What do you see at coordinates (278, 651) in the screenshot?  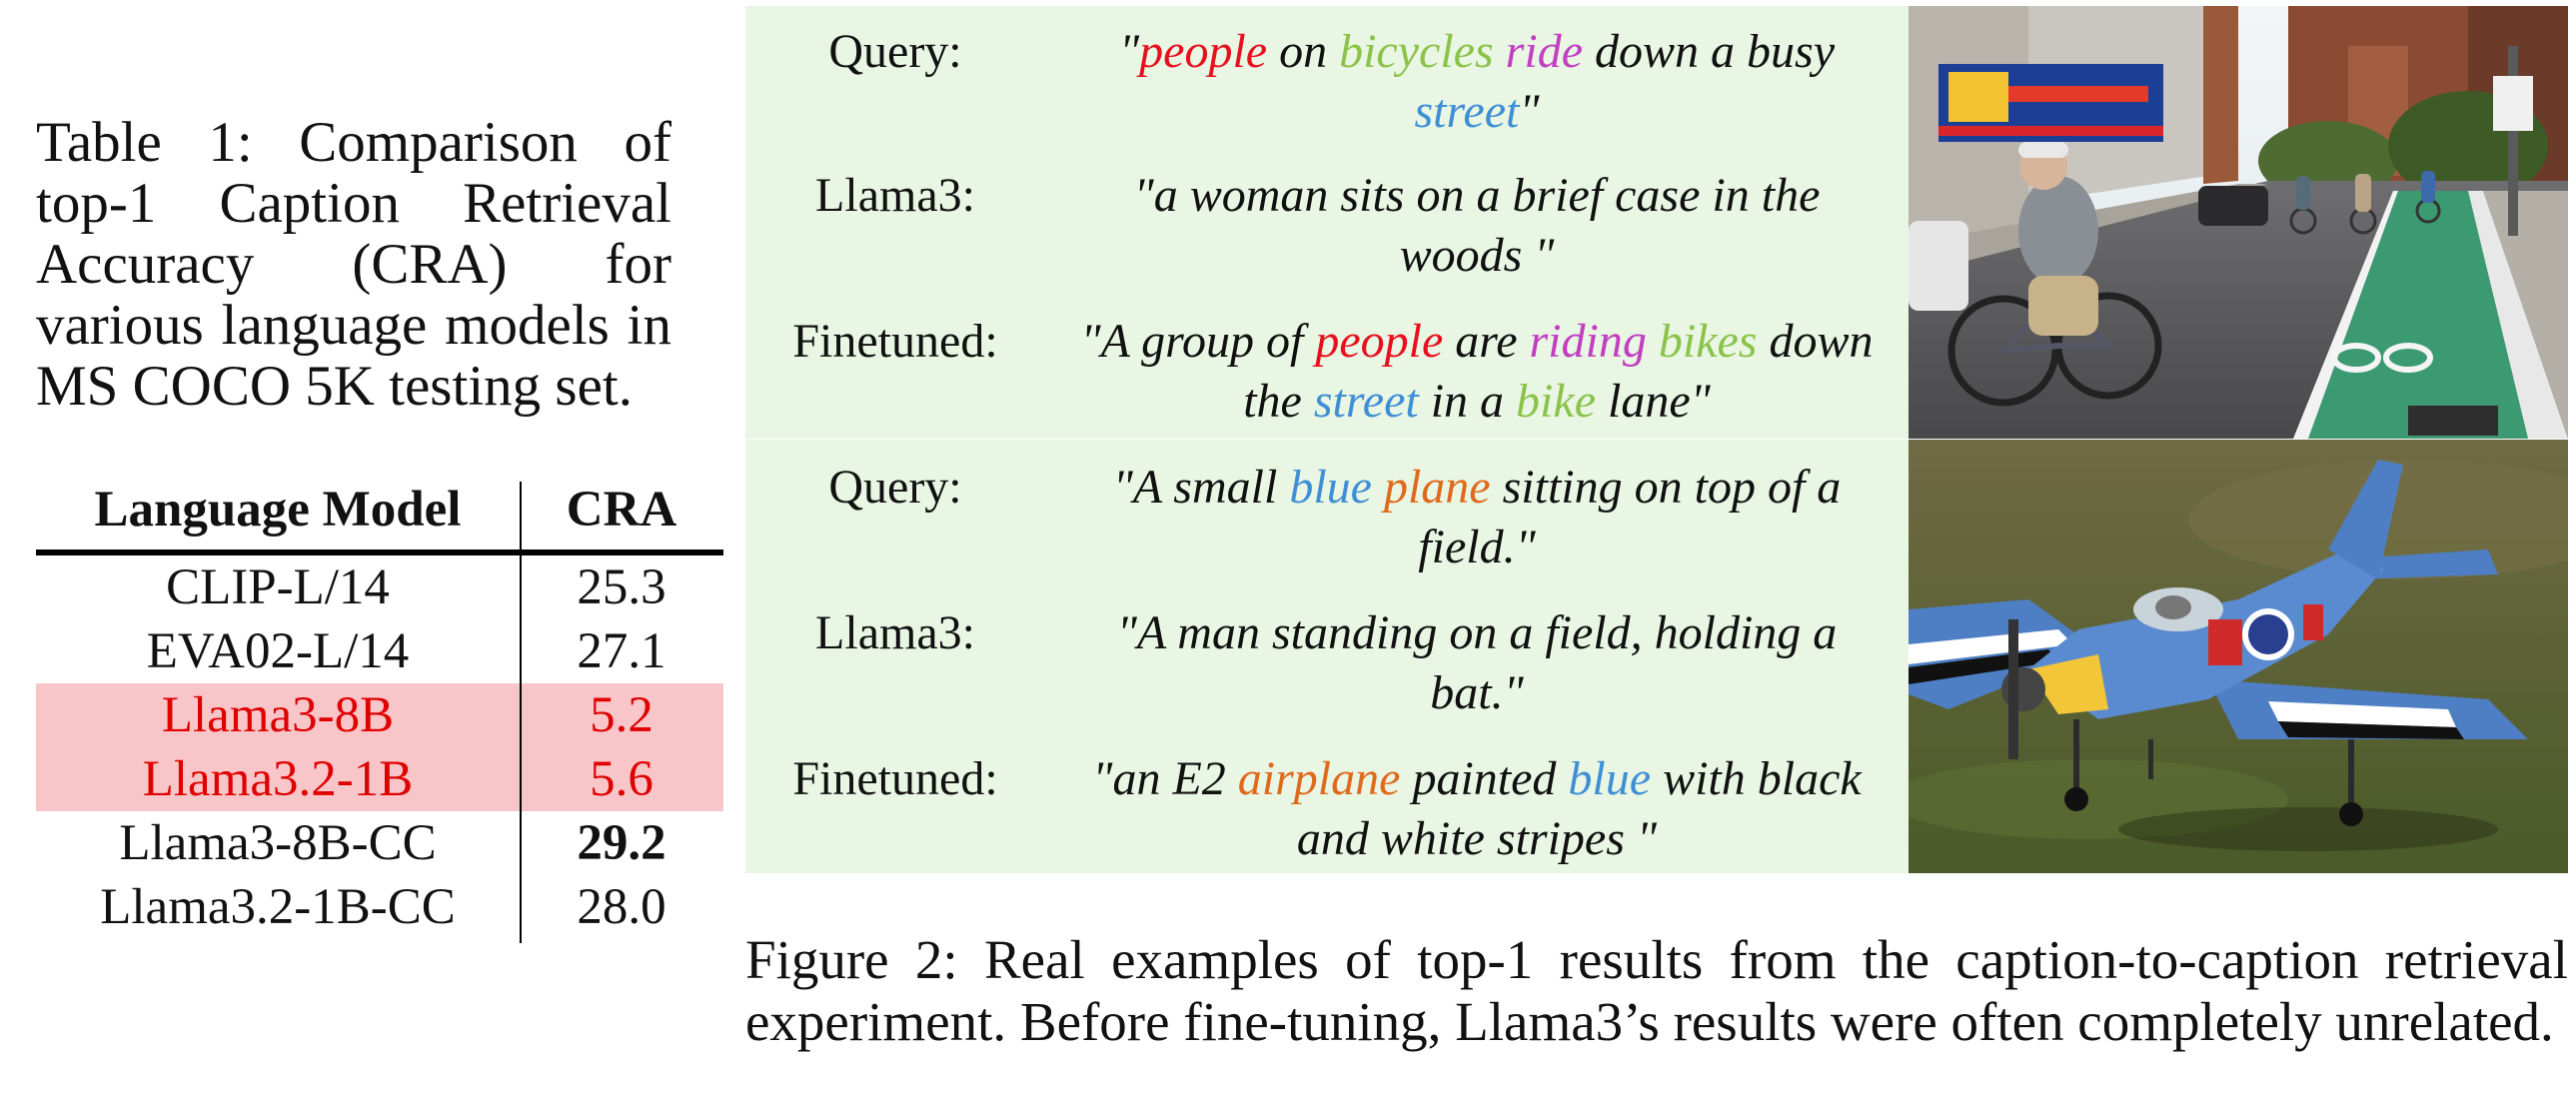 I see `model-cell: EVA02-L/14` at bounding box center [278, 651].